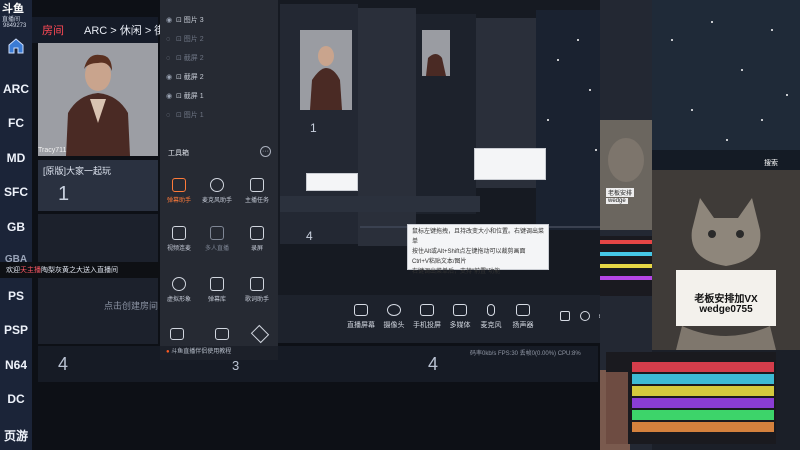 The height and width of the screenshot is (450, 800). What do you see at coordinates (236, 365) in the screenshot?
I see `tile-number: 3` at bounding box center [236, 365].